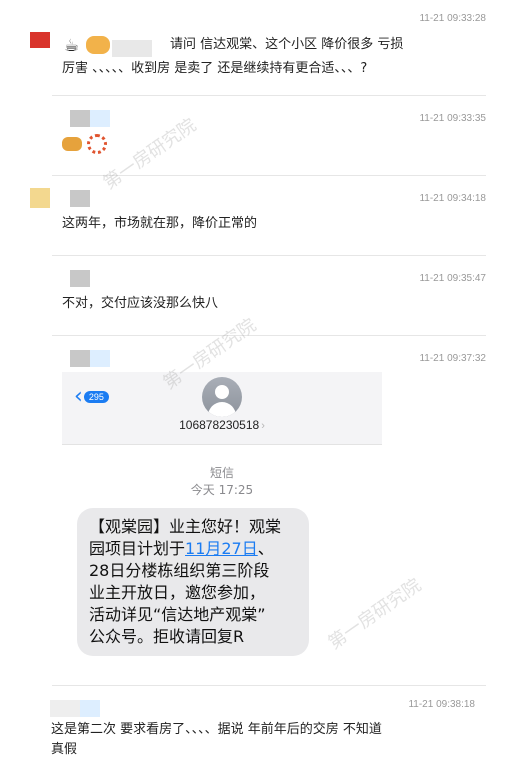  I want to click on contact-avatar, so click(222, 397).